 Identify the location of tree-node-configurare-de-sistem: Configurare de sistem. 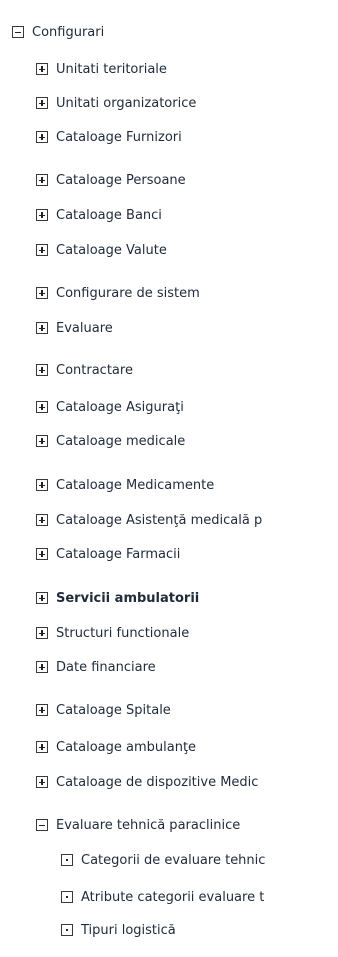
(187, 293).